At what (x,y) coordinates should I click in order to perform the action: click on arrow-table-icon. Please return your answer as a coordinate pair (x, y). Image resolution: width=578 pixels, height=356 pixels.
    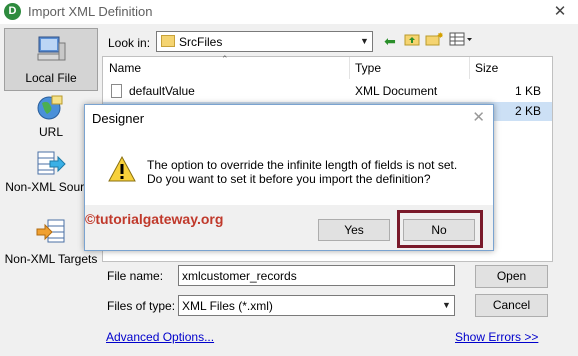
    Looking at the image, I should click on (51, 165).